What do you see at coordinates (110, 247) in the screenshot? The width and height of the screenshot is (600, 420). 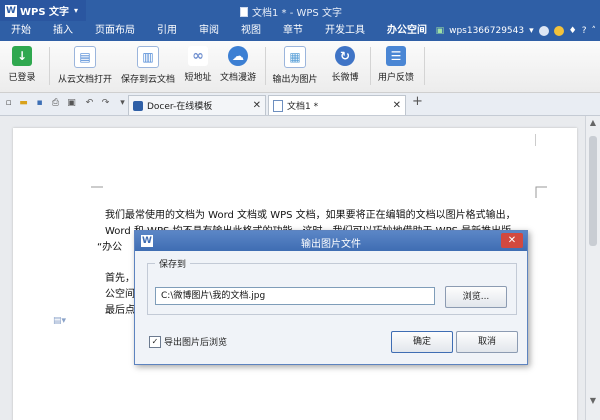 I see `document-line: “办公` at bounding box center [110, 247].